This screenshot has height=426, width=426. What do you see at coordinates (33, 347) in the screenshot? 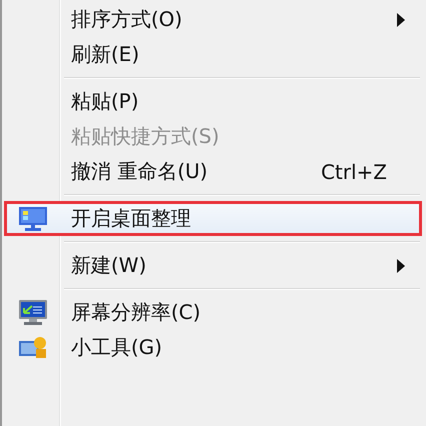
I see `gadget-icon` at bounding box center [33, 347].